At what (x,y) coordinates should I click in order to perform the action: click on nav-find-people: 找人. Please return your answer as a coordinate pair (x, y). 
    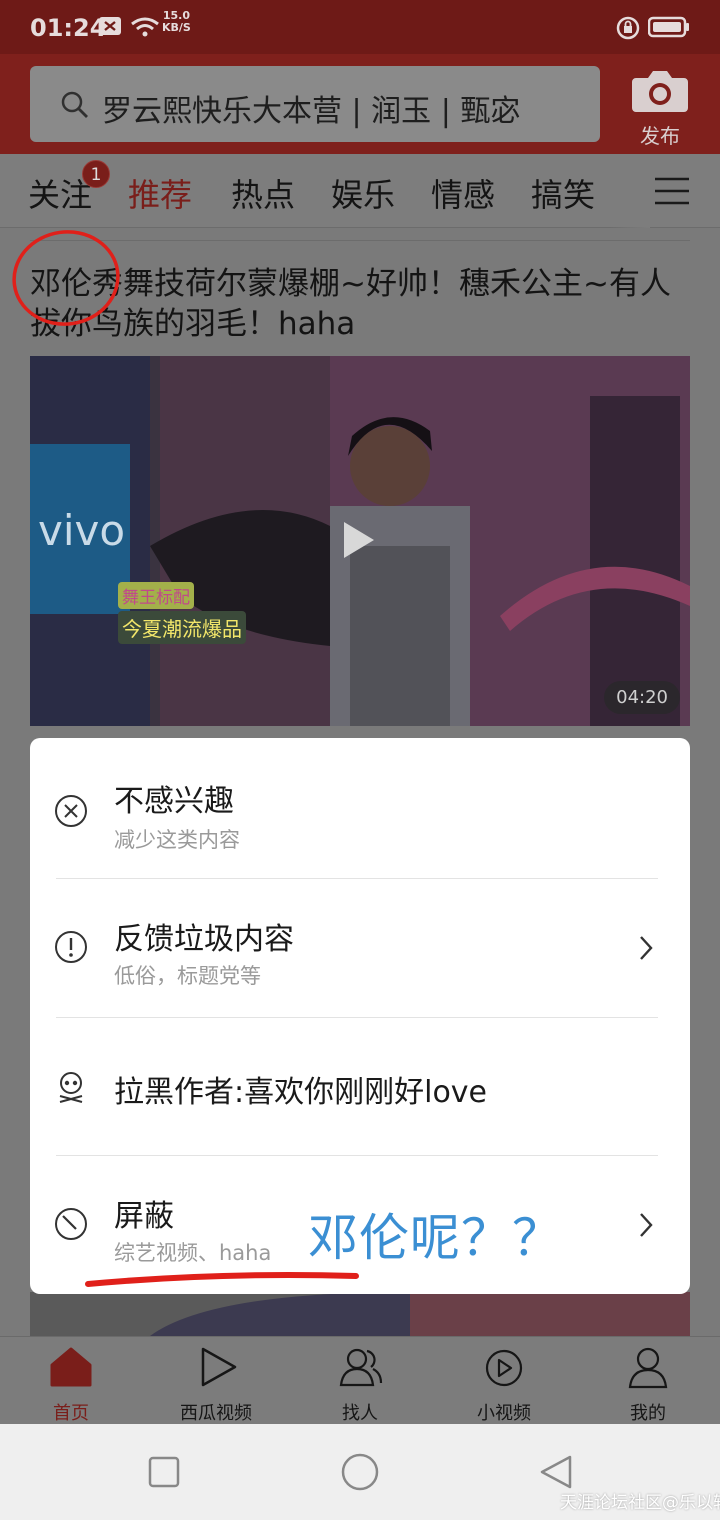
    Looking at the image, I should click on (360, 1383).